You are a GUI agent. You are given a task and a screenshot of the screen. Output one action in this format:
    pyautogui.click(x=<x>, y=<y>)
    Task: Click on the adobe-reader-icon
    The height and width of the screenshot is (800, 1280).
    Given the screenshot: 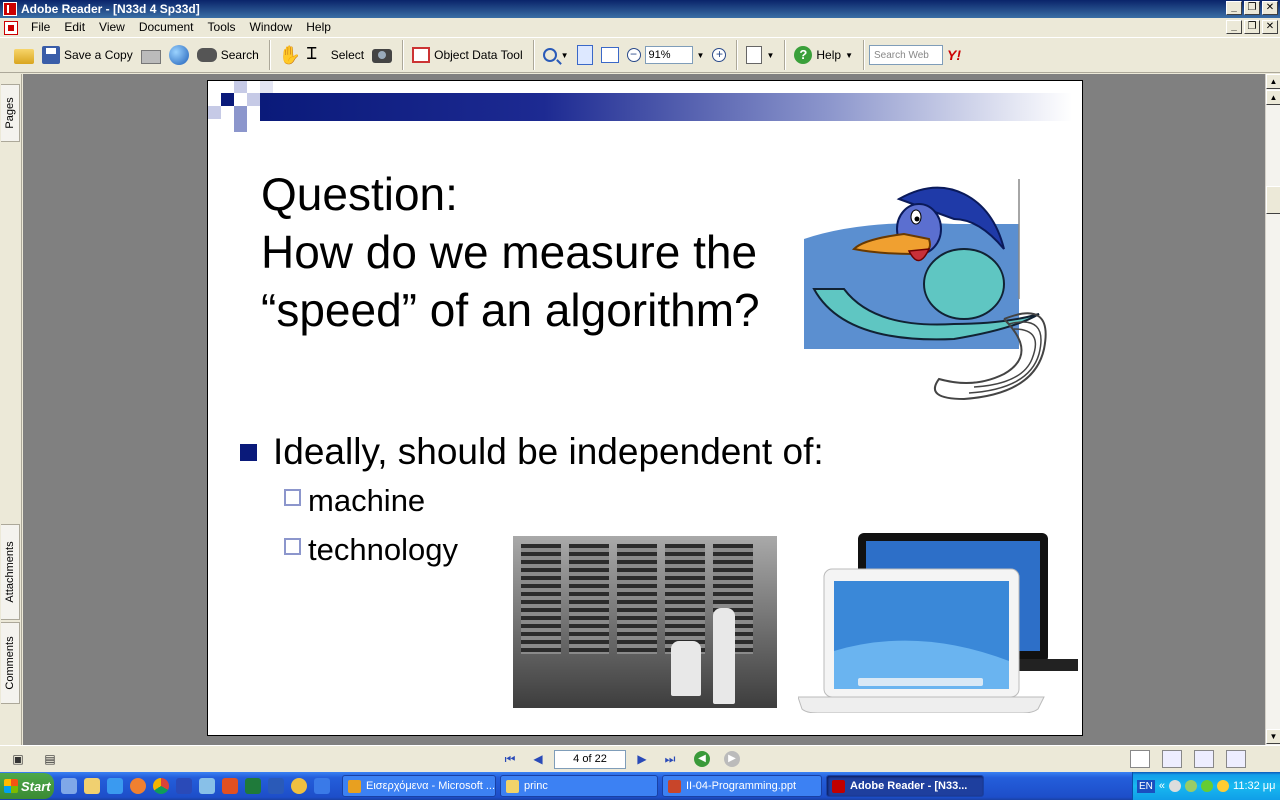 What is the action you would take?
    pyautogui.click(x=838, y=786)
    